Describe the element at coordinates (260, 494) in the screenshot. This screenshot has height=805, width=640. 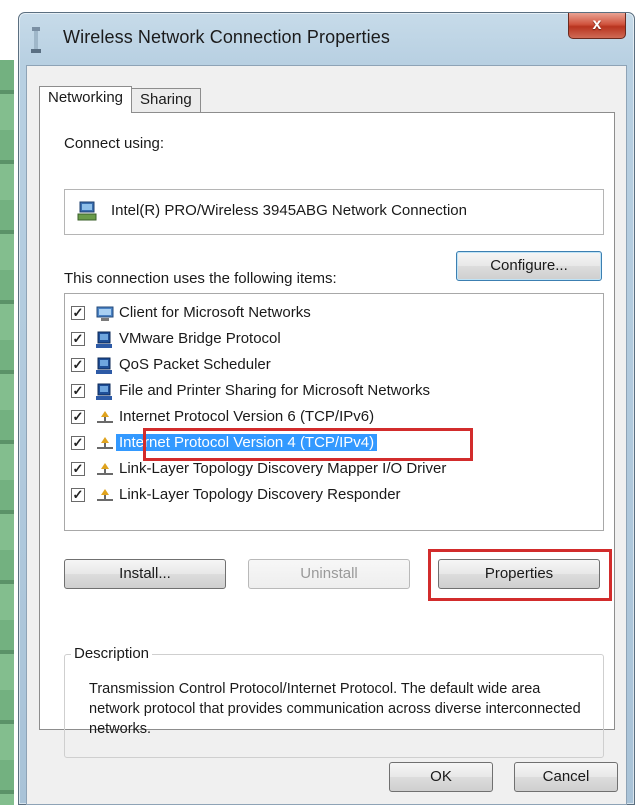
I see `item-label: Link-Layer Topology Discovery Responder` at that location.